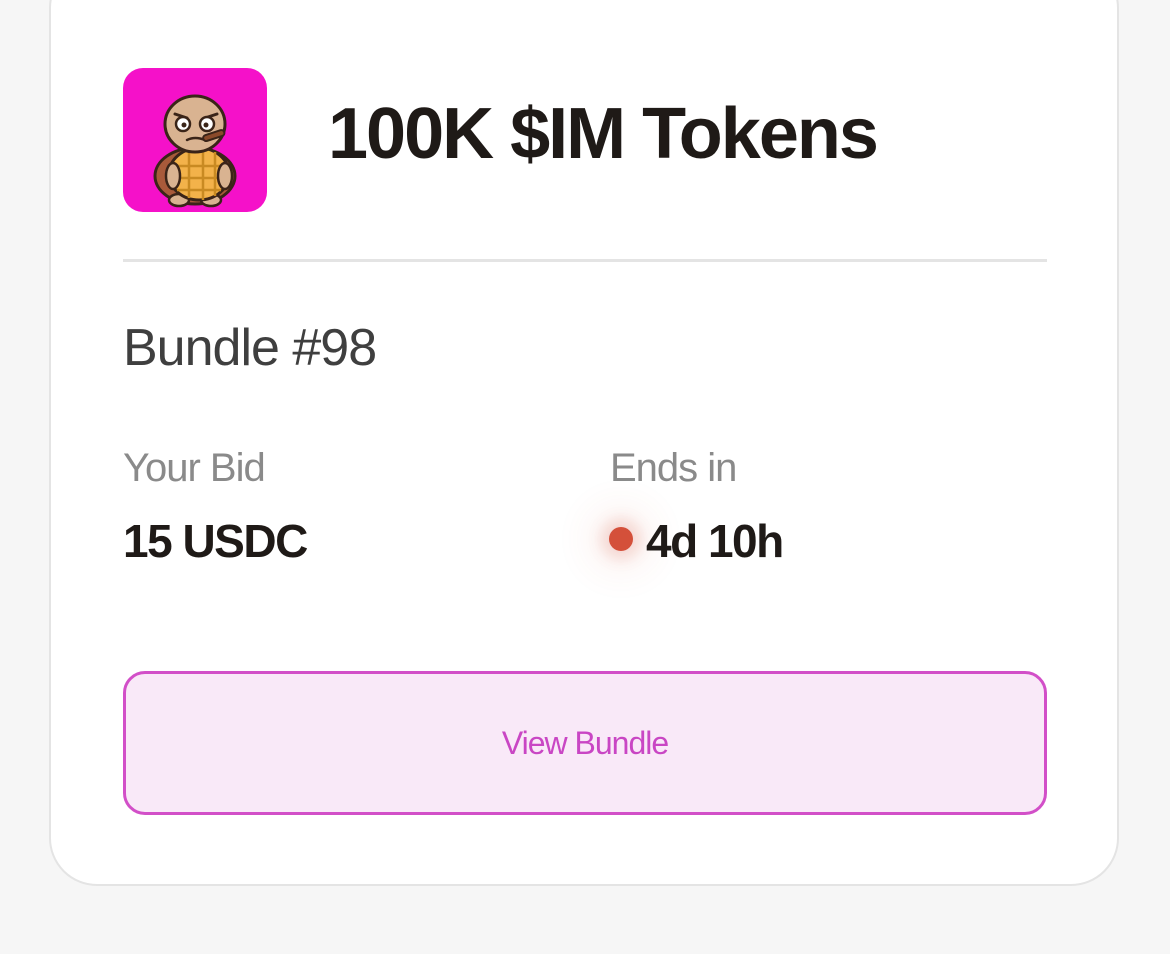 The width and height of the screenshot is (1170, 954). Describe the element at coordinates (194, 468) in the screenshot. I see `your-bid-label: Your Bid` at that location.